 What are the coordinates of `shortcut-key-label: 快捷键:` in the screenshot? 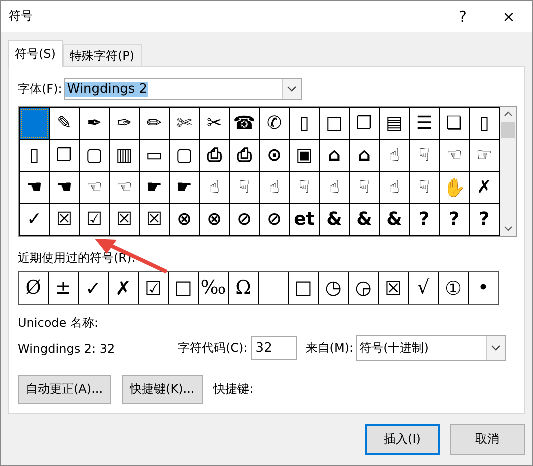 It's located at (234, 389).